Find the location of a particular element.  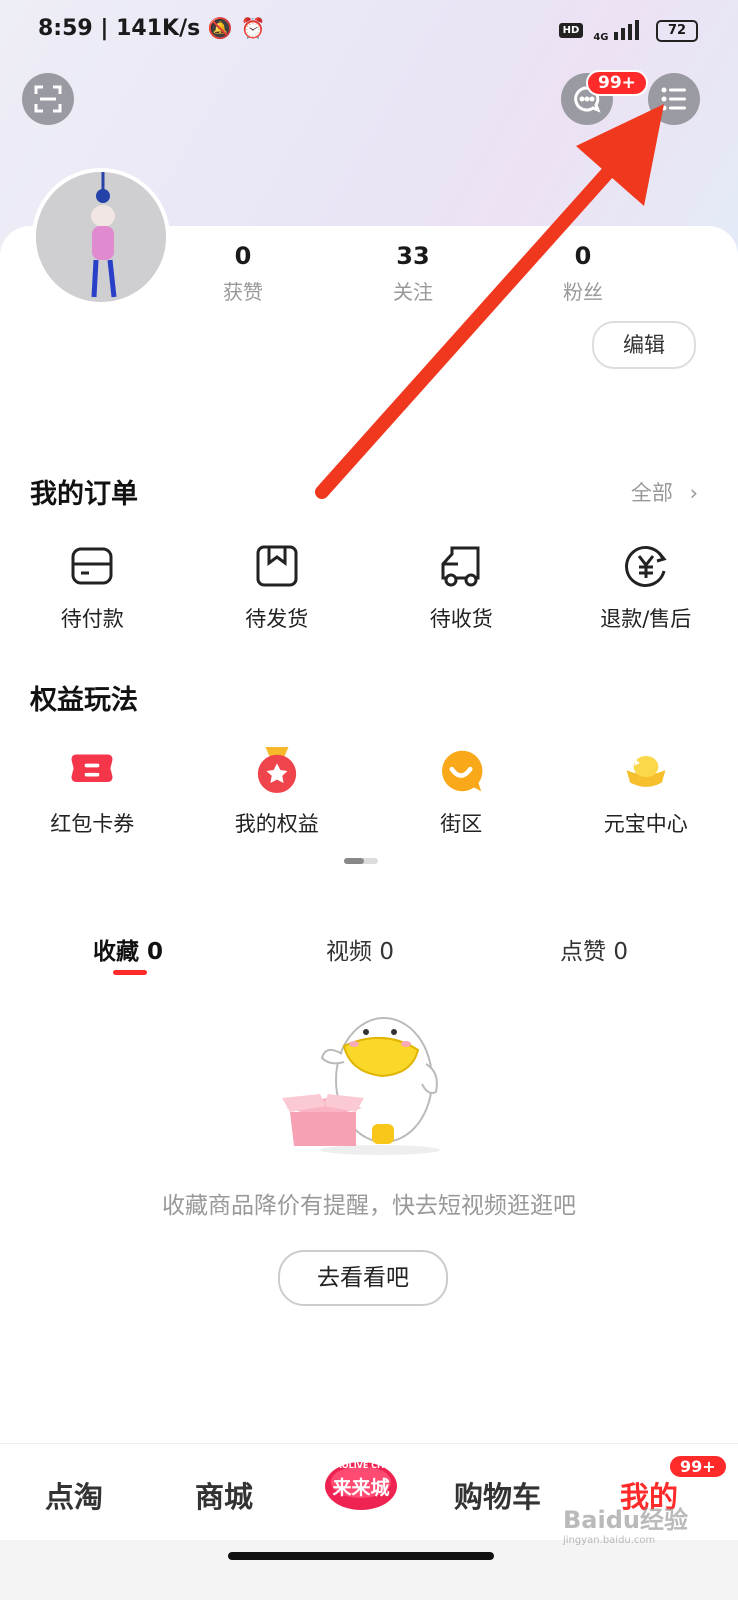

stat-likes: 0 获赞 is located at coordinates (243, 273).